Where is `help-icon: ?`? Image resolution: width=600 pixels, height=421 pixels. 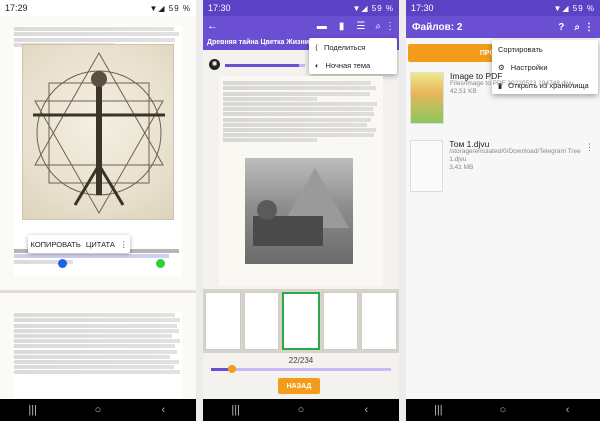
help-icon: ? is located at coordinates (561, 27).